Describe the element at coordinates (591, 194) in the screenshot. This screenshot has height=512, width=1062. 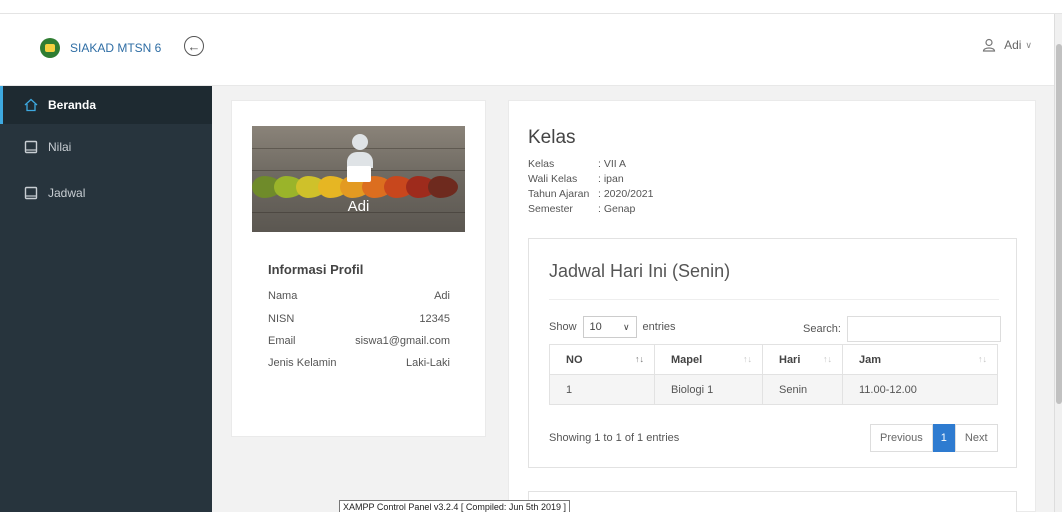
I see `kelas-row-tahun-ajaran: Tahun Ajaran : 2020/2021` at that location.